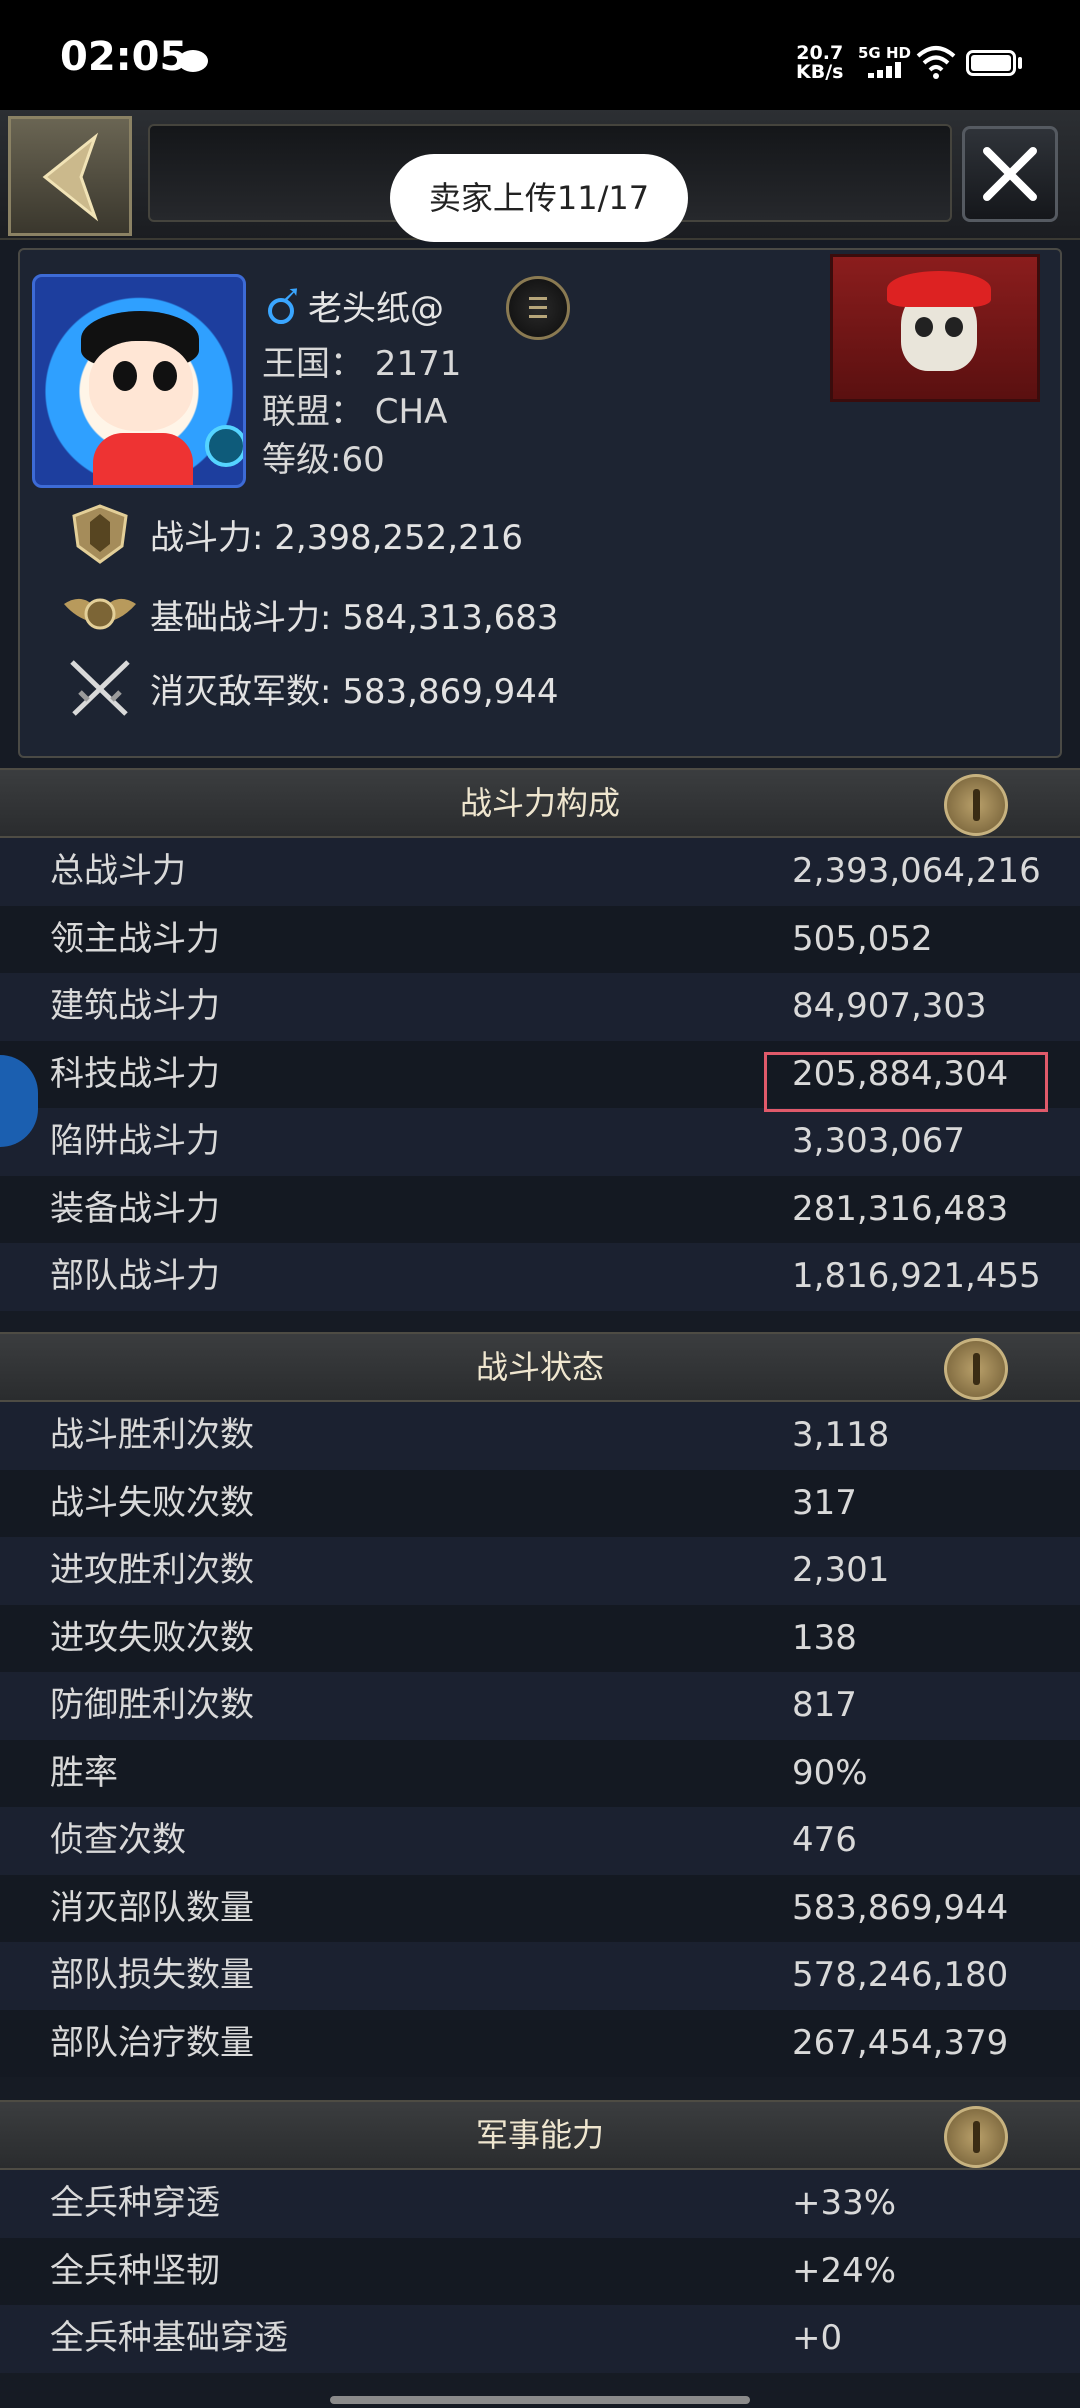  I want to click on table-row: 部队损失数量 578,246,180, so click(540, 1976).